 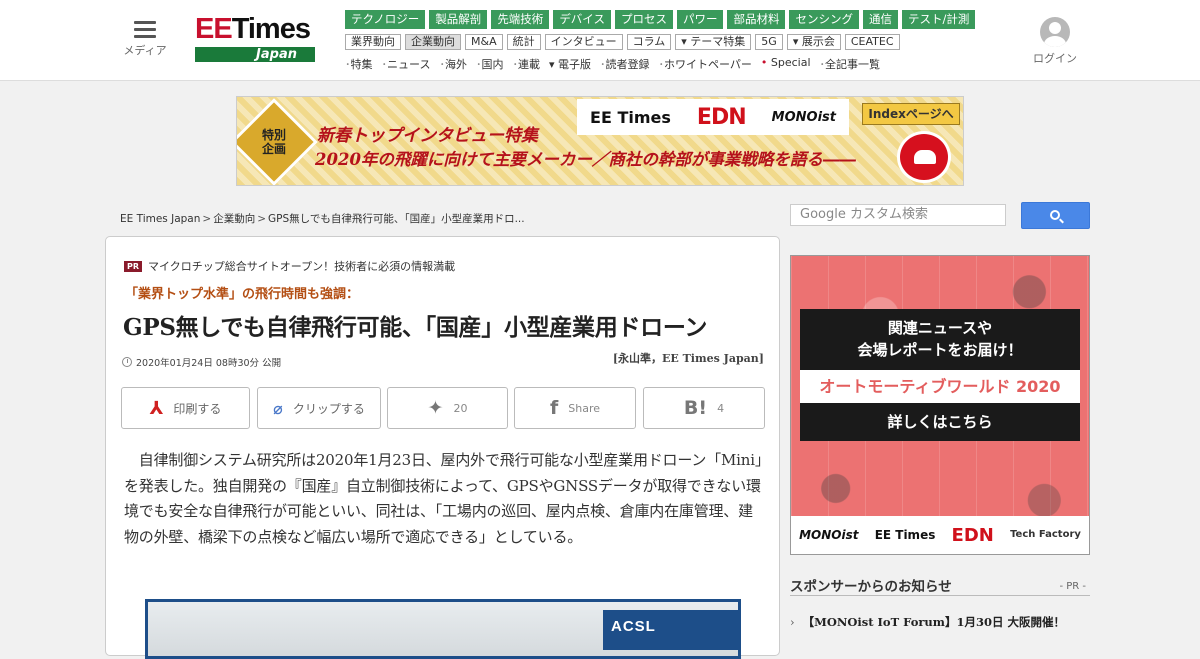 I want to click on clock-icon, so click(x=127, y=362).